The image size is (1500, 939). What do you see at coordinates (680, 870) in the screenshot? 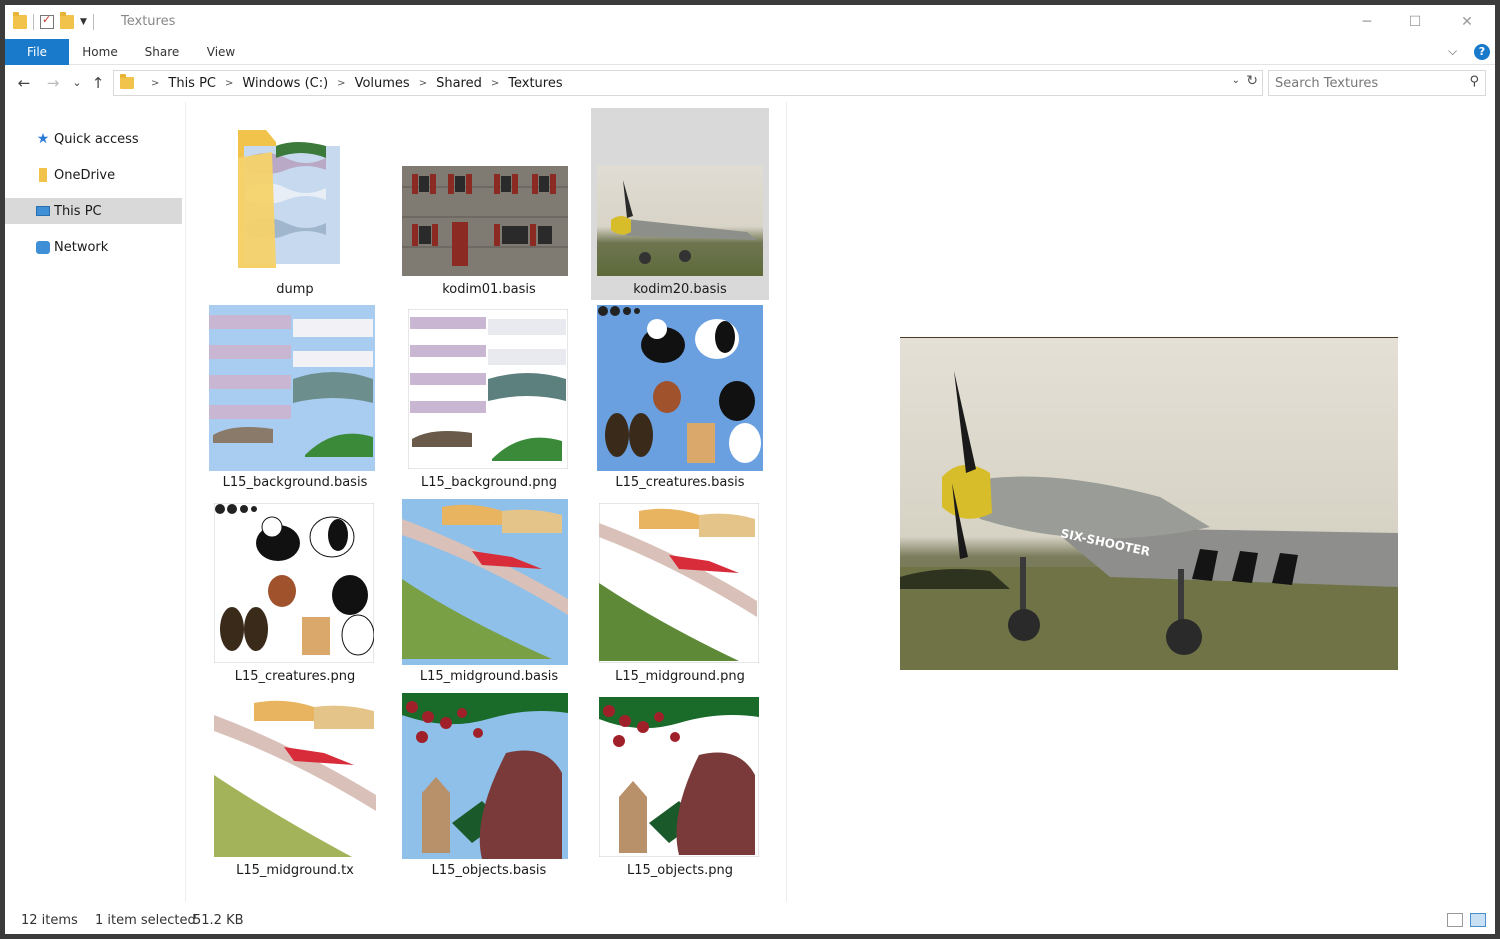
I see `file-name: L15_objects.png` at bounding box center [680, 870].